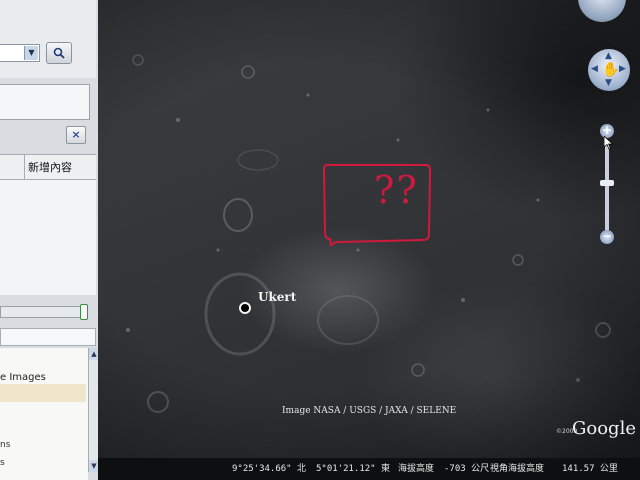 The height and width of the screenshot is (480, 640). Describe the element at coordinates (369, 411) in the screenshot. I see `imagery-credit: Image NASA / USGS / JAXA / SELENE` at that location.